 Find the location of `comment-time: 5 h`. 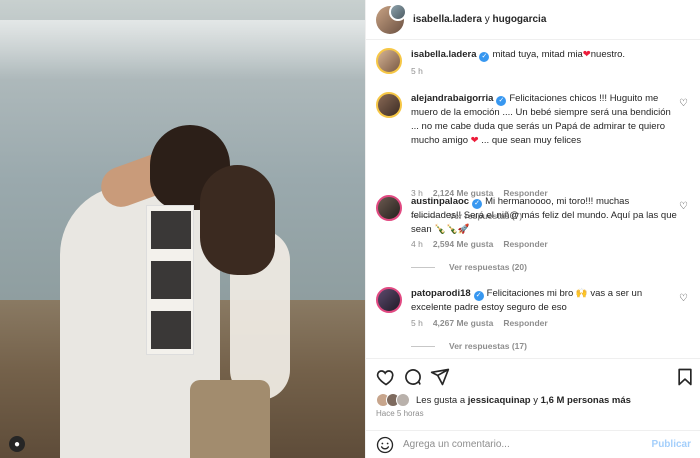

comment-time: 5 h is located at coordinates (417, 323).